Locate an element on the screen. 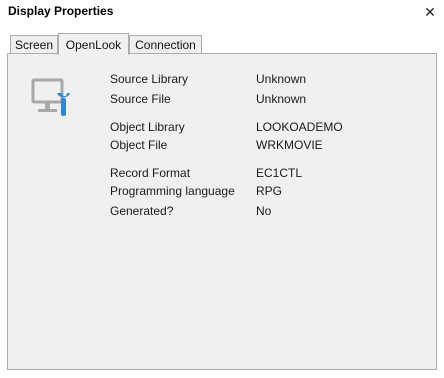 The image size is (444, 378). object-library-label: Object Library is located at coordinates (147, 127).